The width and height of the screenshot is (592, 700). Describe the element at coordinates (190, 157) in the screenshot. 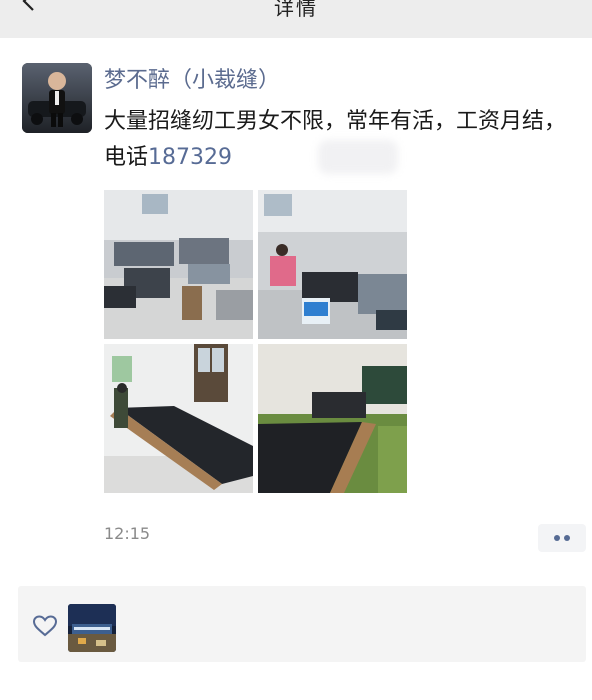

I see `phone-number: 187329` at that location.